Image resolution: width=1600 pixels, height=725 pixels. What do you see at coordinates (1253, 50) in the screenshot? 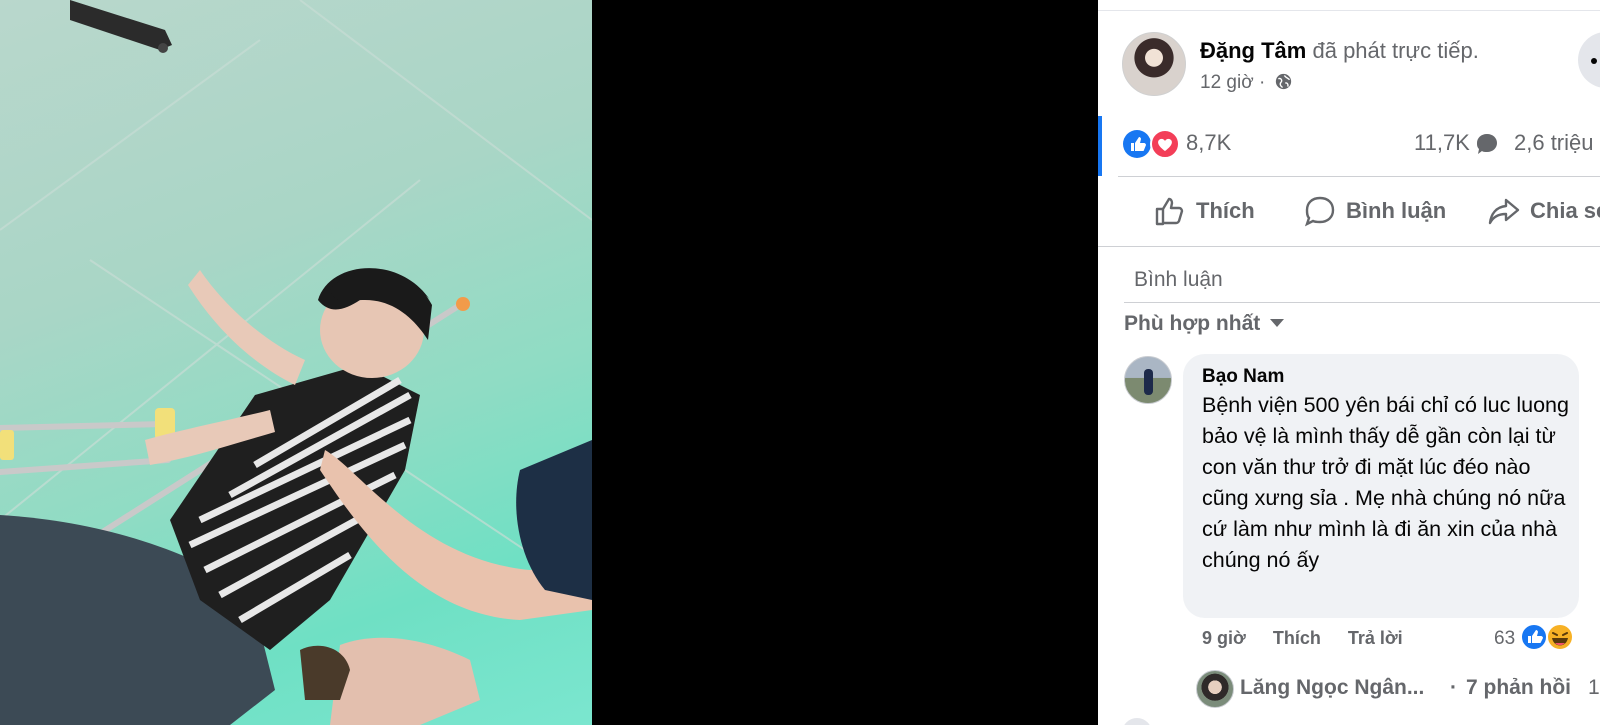
I see `author-name: Đặng Tâm` at bounding box center [1253, 50].